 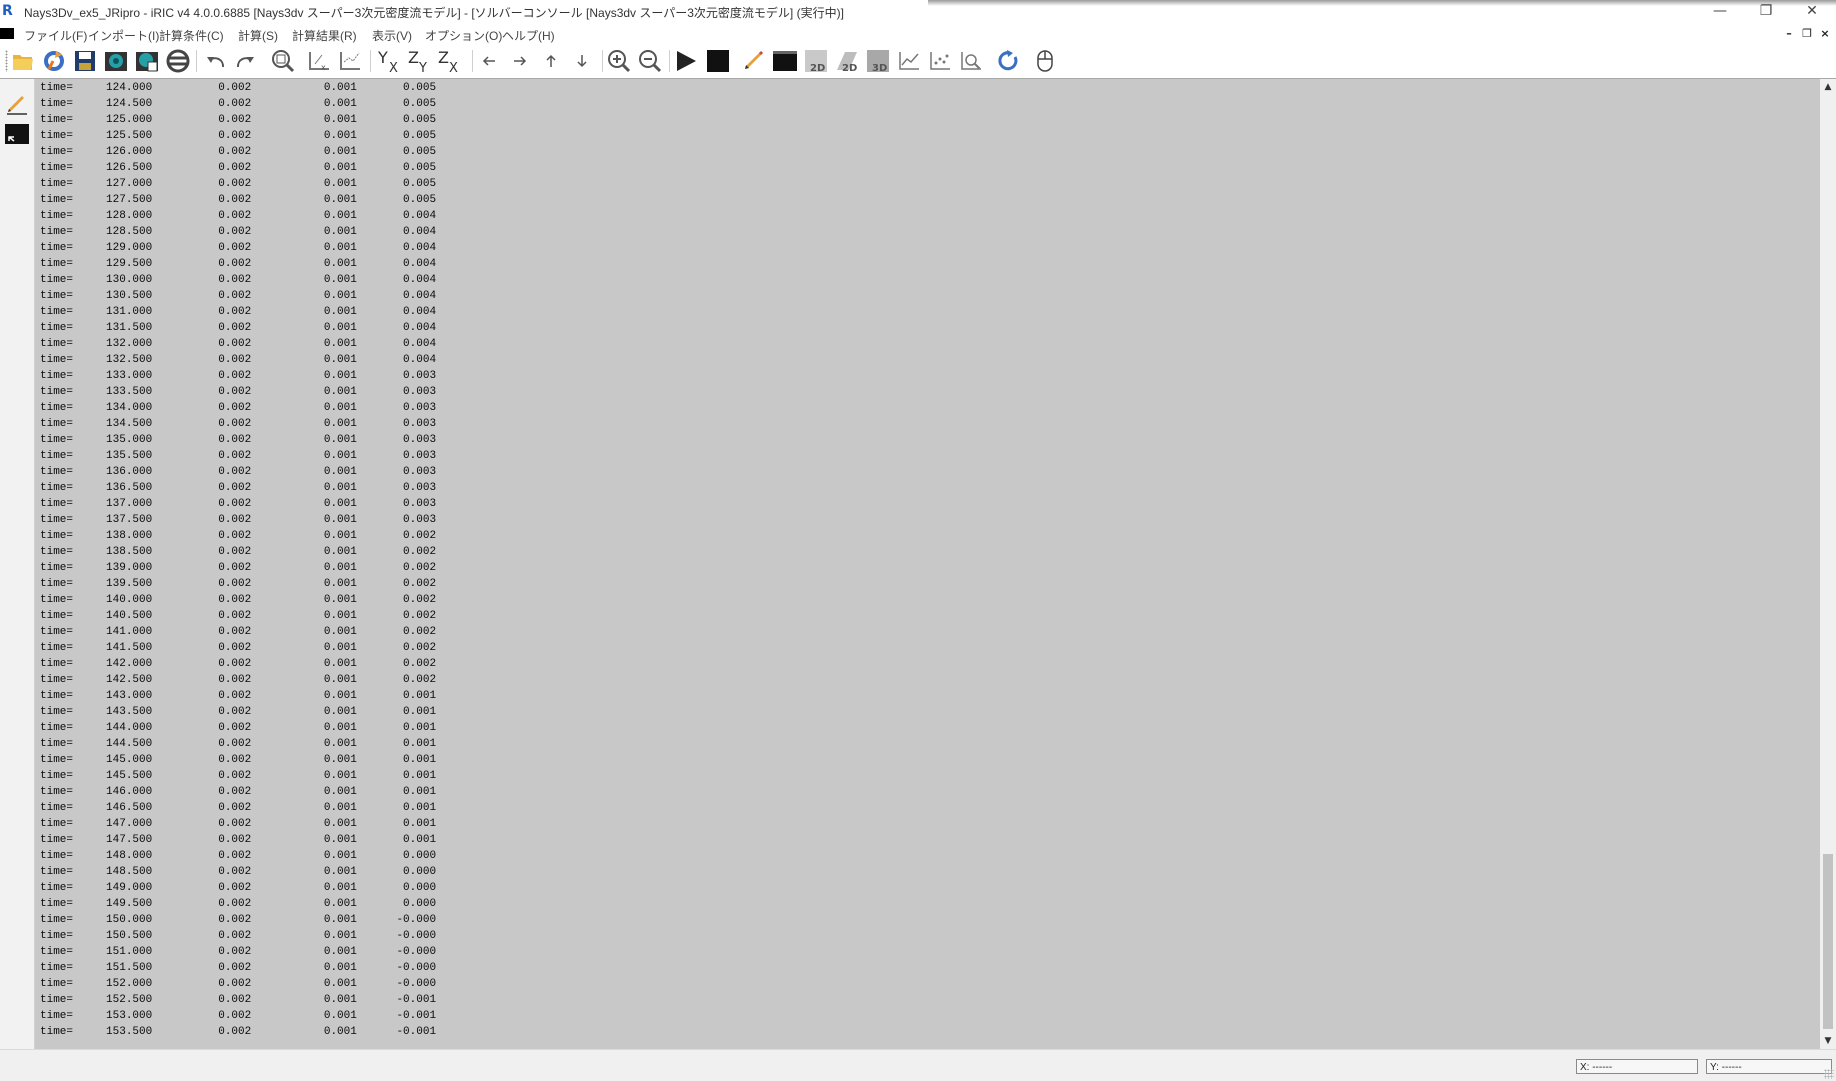 What do you see at coordinates (1045, 61) in the screenshot?
I see `mouse-icon` at bounding box center [1045, 61].